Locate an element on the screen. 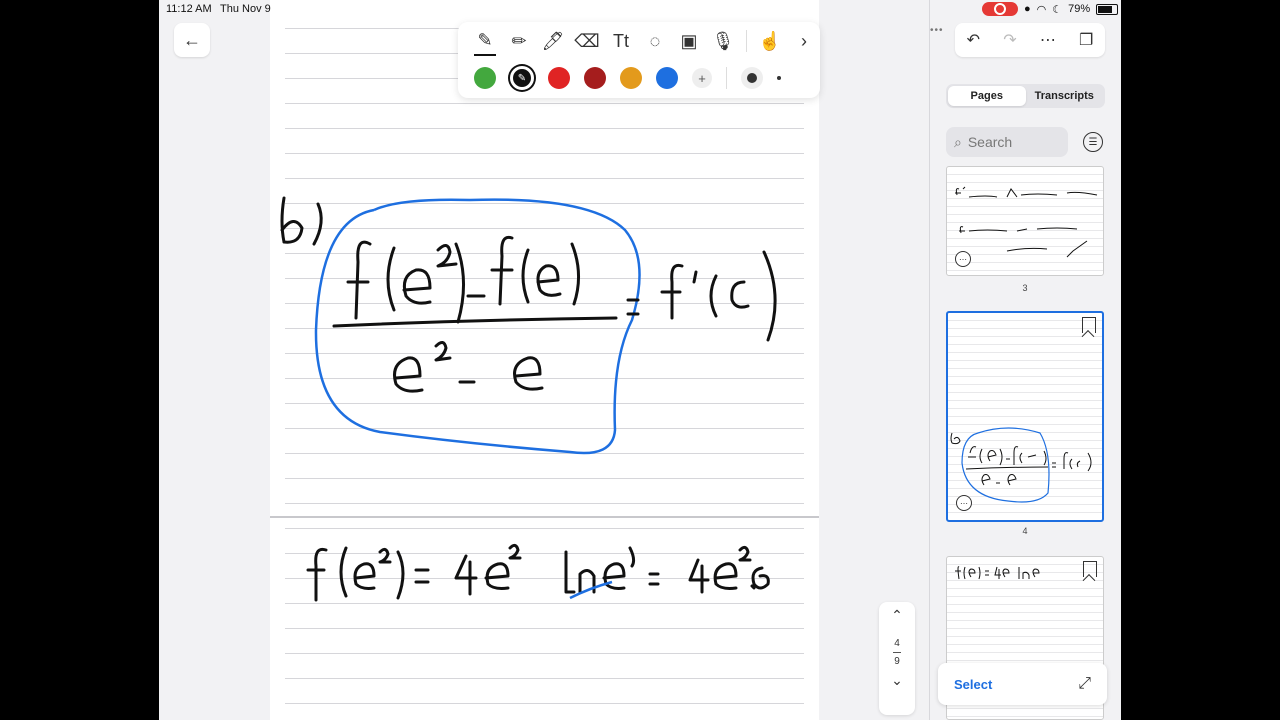  paren-close-stroke is located at coordinates (460, 283).